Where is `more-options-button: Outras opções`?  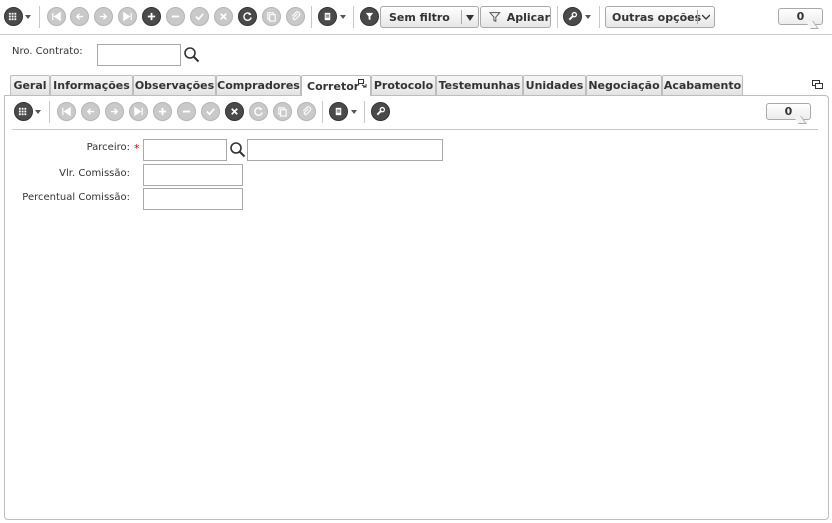 more-options-button: Outras opções is located at coordinates (660, 17).